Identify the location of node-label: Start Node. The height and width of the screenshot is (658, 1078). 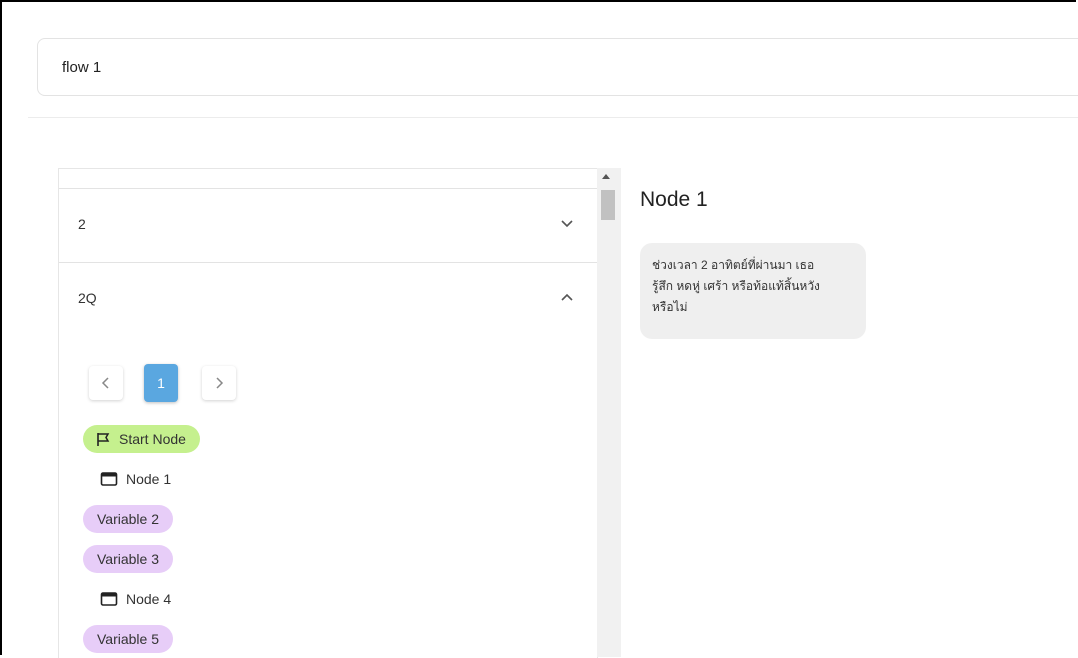
(152, 439).